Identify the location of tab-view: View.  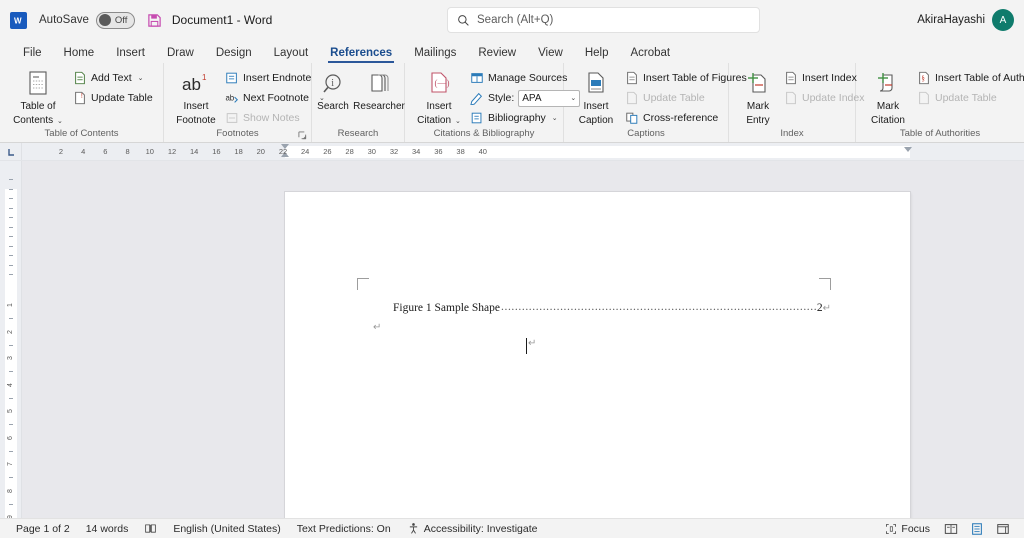
(550, 54).